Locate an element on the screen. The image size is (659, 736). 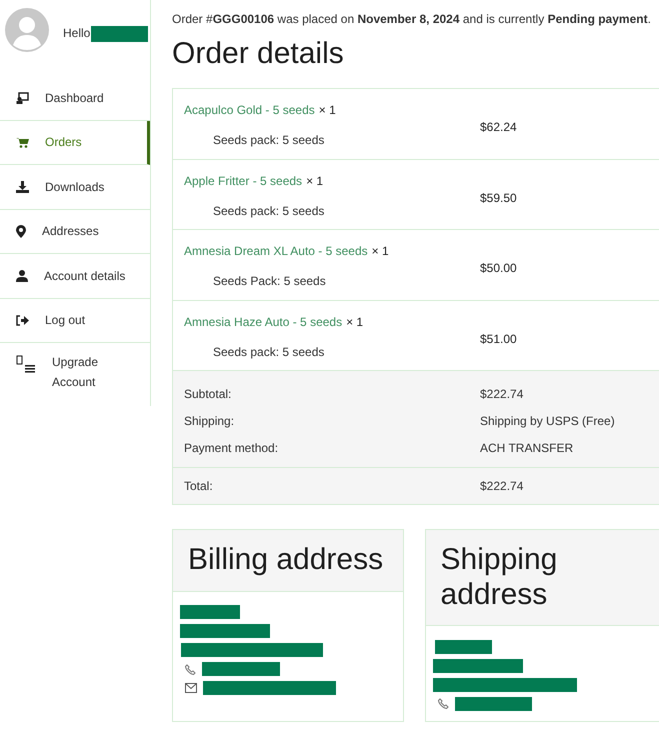
product-link: Amnesia Dream XL Auto - 5 seeds is located at coordinates (276, 251).